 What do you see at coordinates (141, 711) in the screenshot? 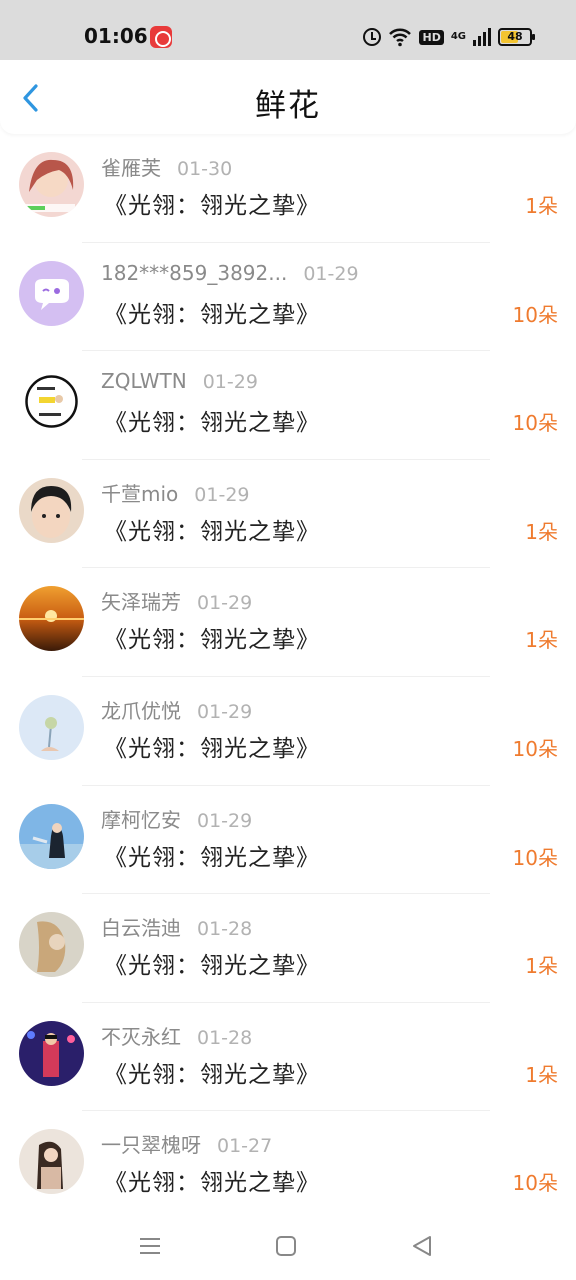
I see `user-name: 龙爪优悦` at bounding box center [141, 711].